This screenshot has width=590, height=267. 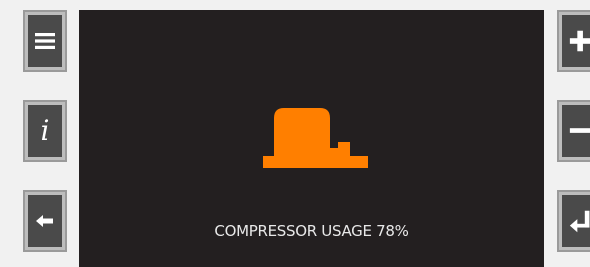 What do you see at coordinates (579, 130) in the screenshot?
I see `minus-icon` at bounding box center [579, 130].